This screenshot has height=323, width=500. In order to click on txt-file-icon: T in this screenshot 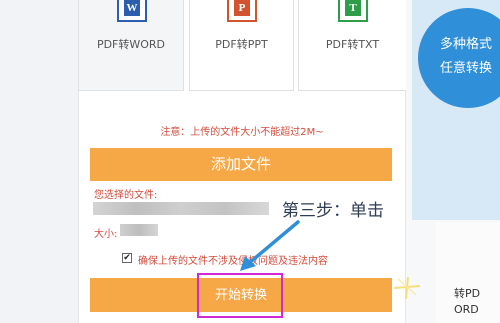, I will do `click(353, 11)`.